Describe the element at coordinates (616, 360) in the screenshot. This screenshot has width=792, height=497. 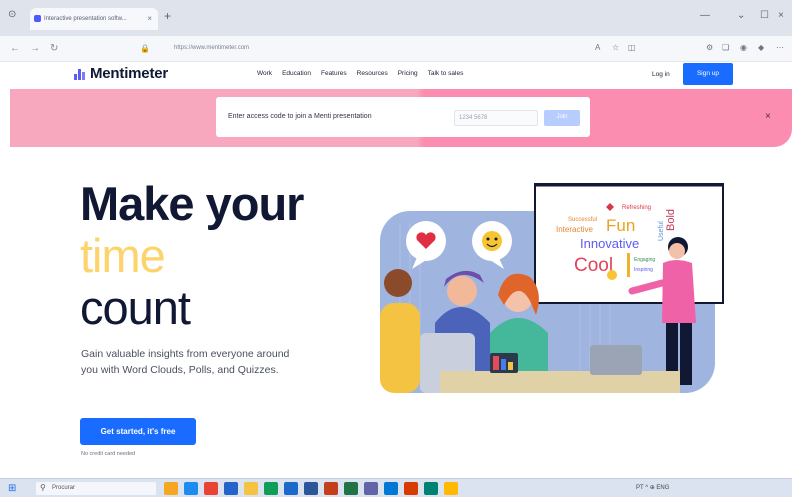
I see `laptop` at that location.